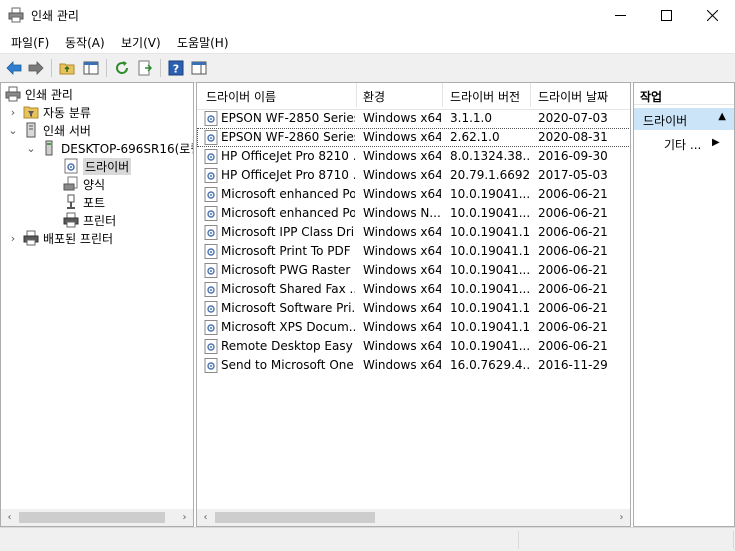 This screenshot has height=551, width=735. I want to click on tree-item-custom-filters: › 자동 분류, so click(49, 112).